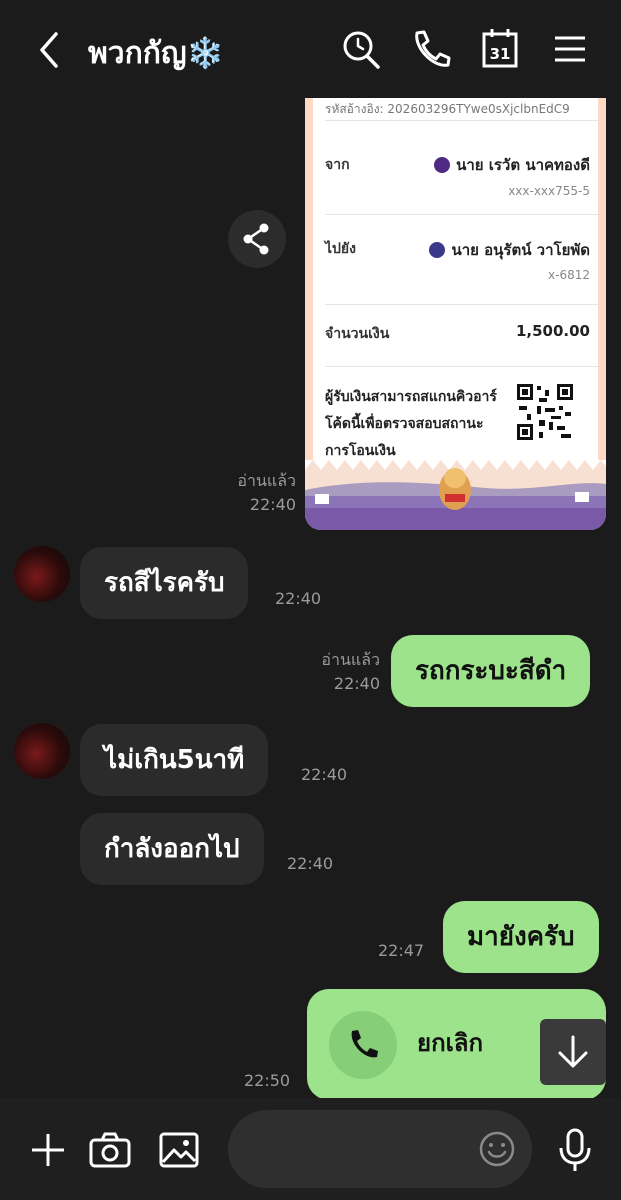  Describe the element at coordinates (497, 1149) in the screenshot. I see `emoji-icon` at that location.